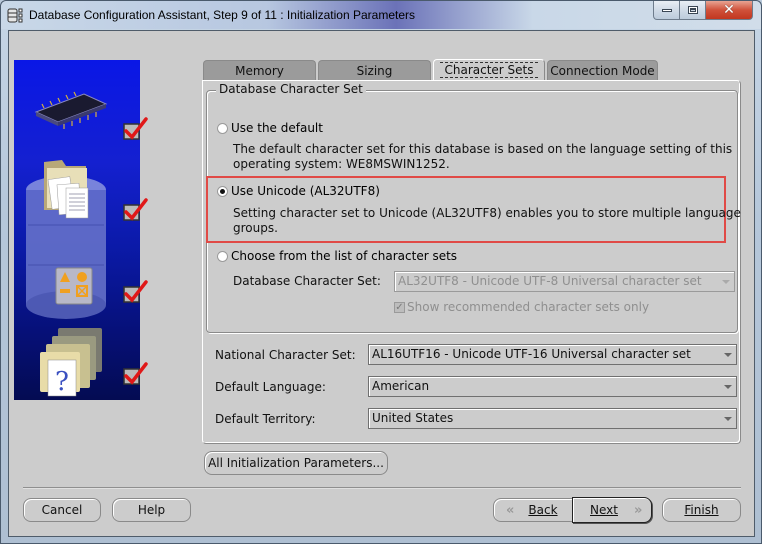  I want to click on step-4-completed-check-icon, so click(135, 373).